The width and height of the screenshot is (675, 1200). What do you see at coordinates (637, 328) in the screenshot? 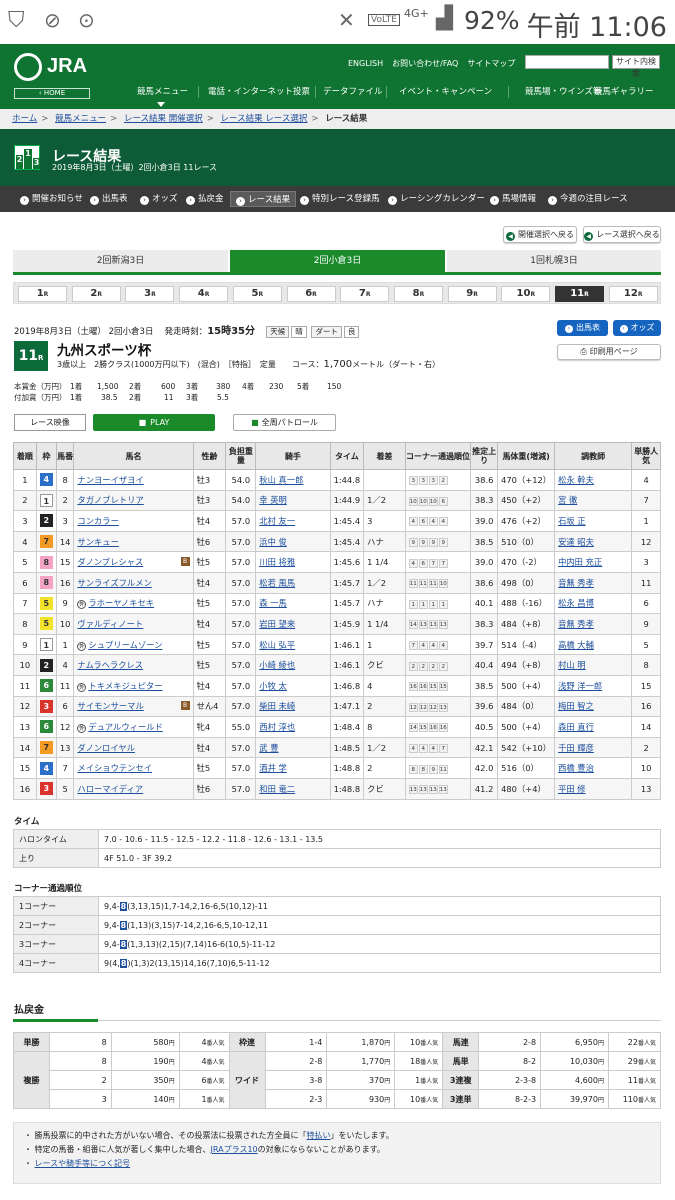
I see `odds-button: › オッズ` at bounding box center [637, 328].